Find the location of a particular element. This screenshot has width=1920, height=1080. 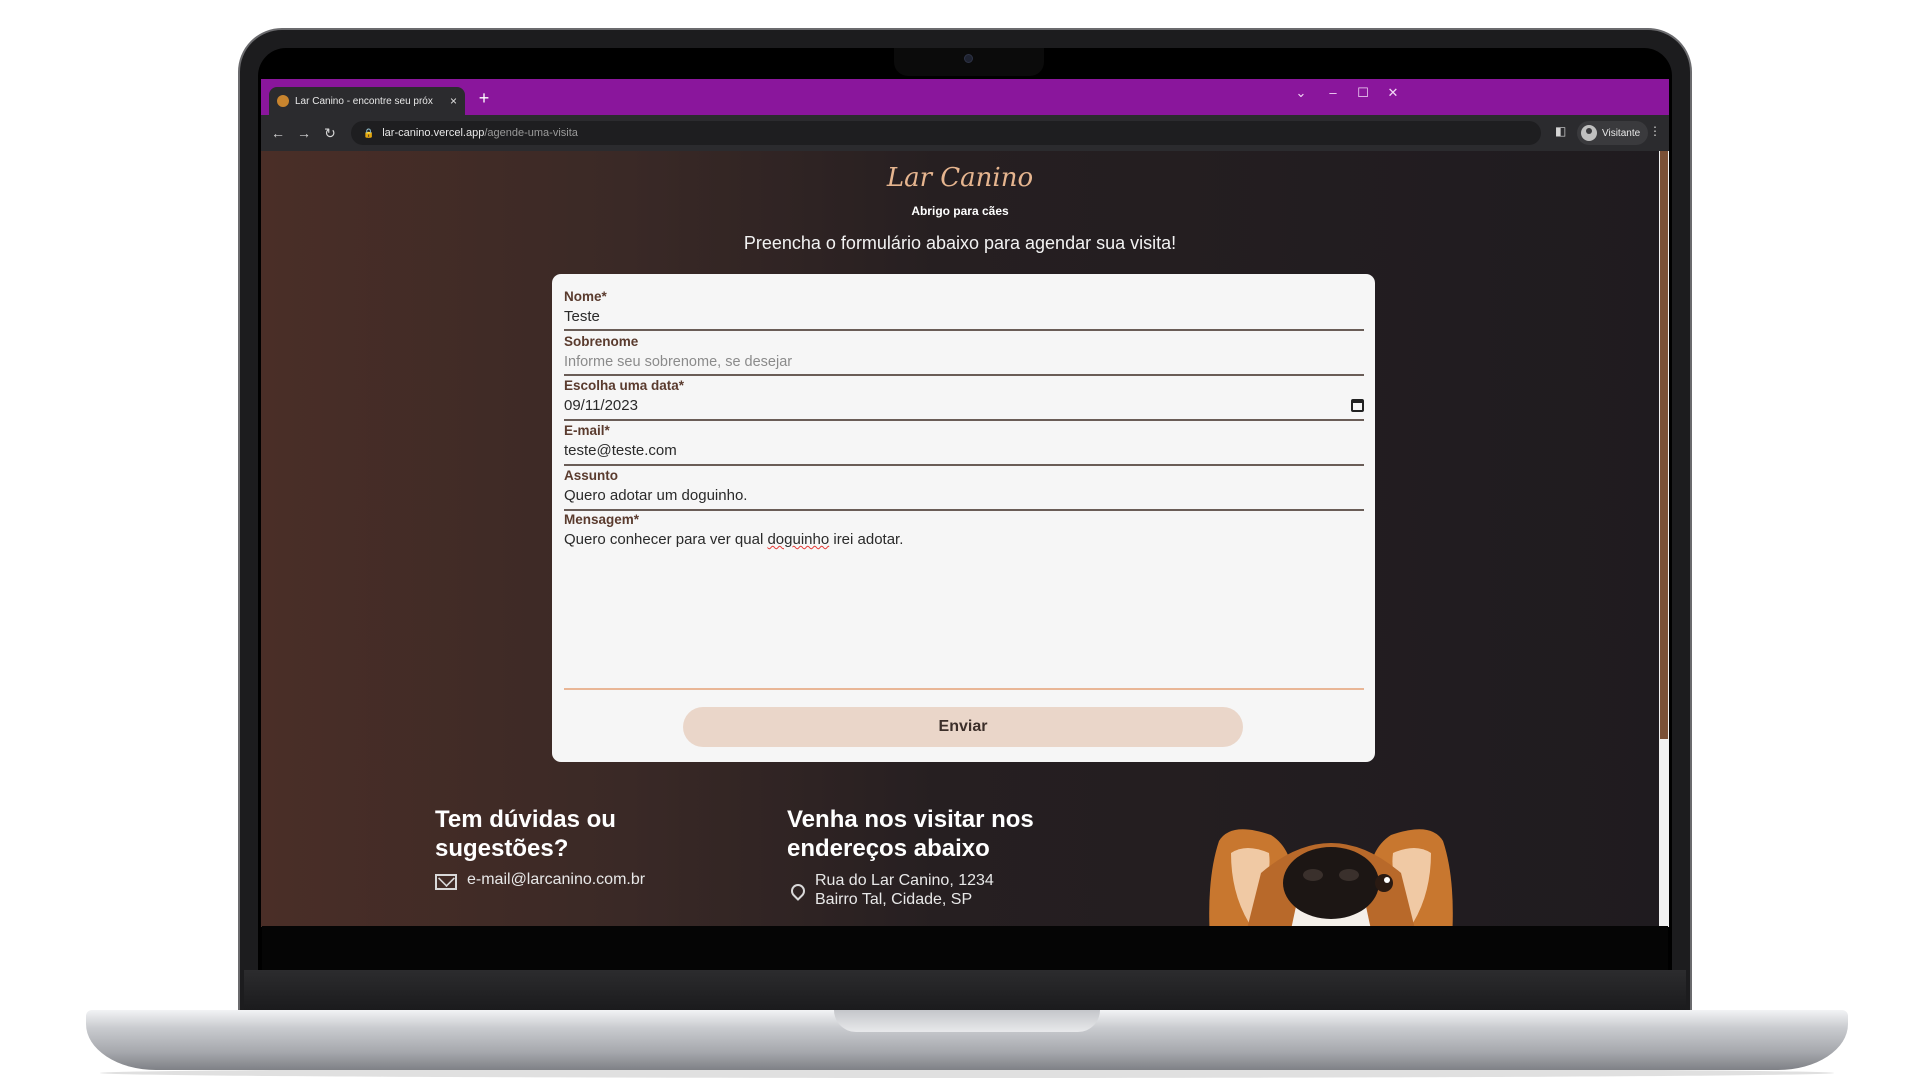

assunto-label: Assunto is located at coordinates (591, 475).